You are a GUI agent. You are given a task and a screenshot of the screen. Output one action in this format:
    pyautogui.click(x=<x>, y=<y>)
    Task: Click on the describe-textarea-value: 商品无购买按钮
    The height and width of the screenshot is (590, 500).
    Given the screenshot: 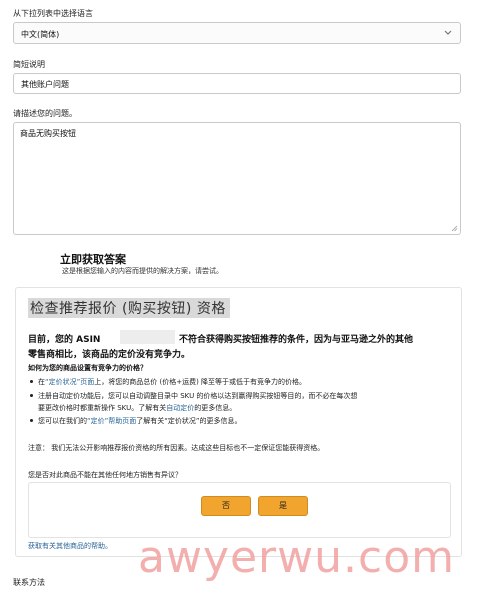 What is the action you would take?
    pyautogui.click(x=48, y=133)
    